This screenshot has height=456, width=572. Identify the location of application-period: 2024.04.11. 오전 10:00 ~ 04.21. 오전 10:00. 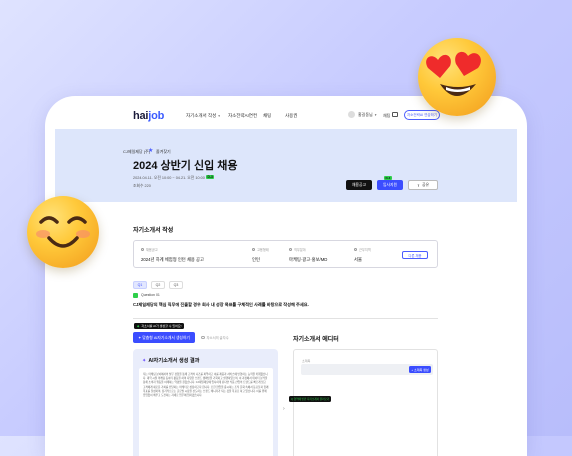
(169, 178).